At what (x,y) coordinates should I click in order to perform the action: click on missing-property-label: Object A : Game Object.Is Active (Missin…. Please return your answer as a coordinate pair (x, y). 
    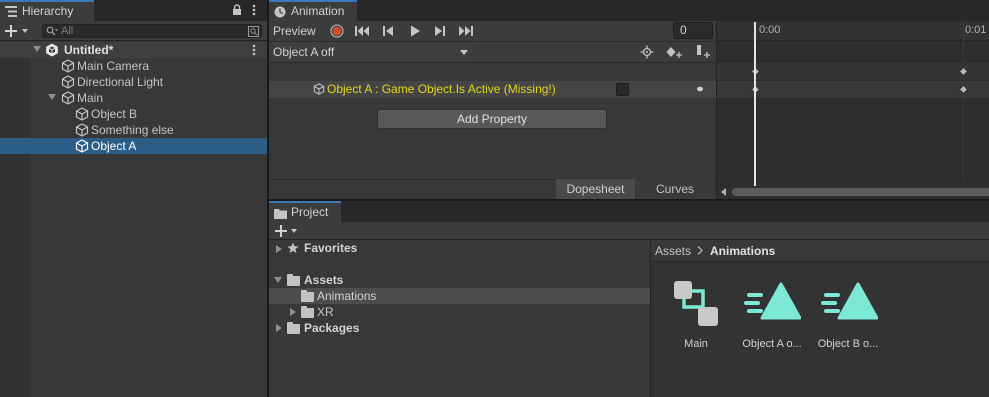
    Looking at the image, I should click on (441, 89).